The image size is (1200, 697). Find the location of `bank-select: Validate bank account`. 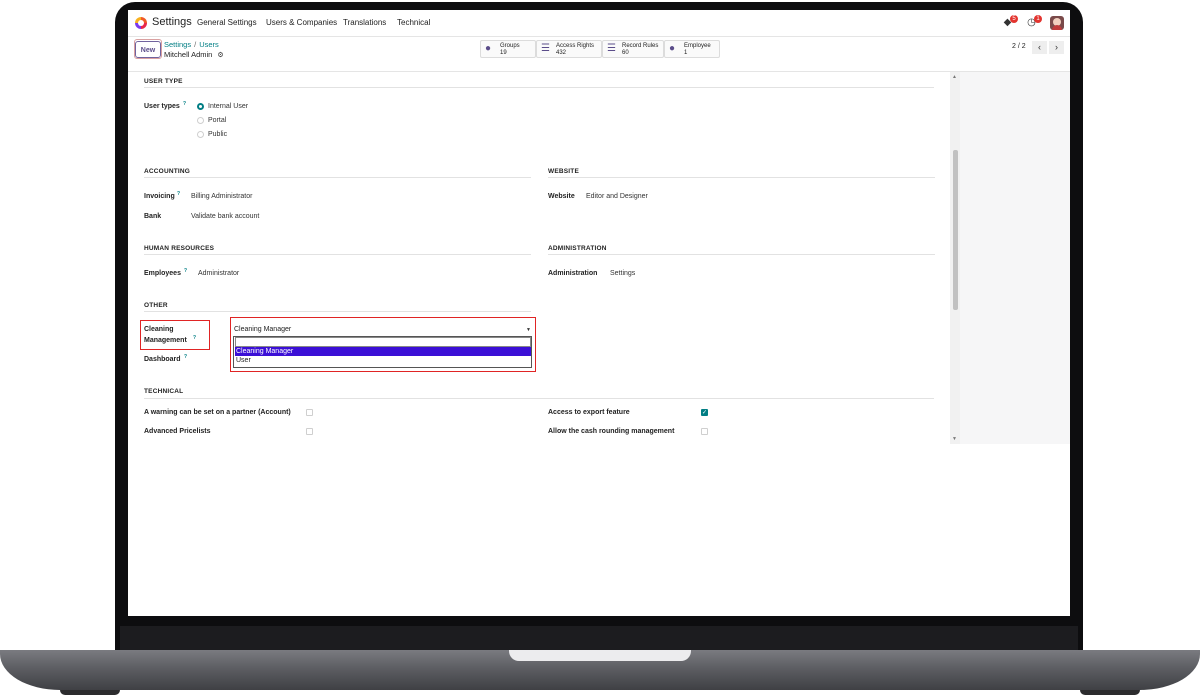

bank-select: Validate bank account is located at coordinates (225, 216).